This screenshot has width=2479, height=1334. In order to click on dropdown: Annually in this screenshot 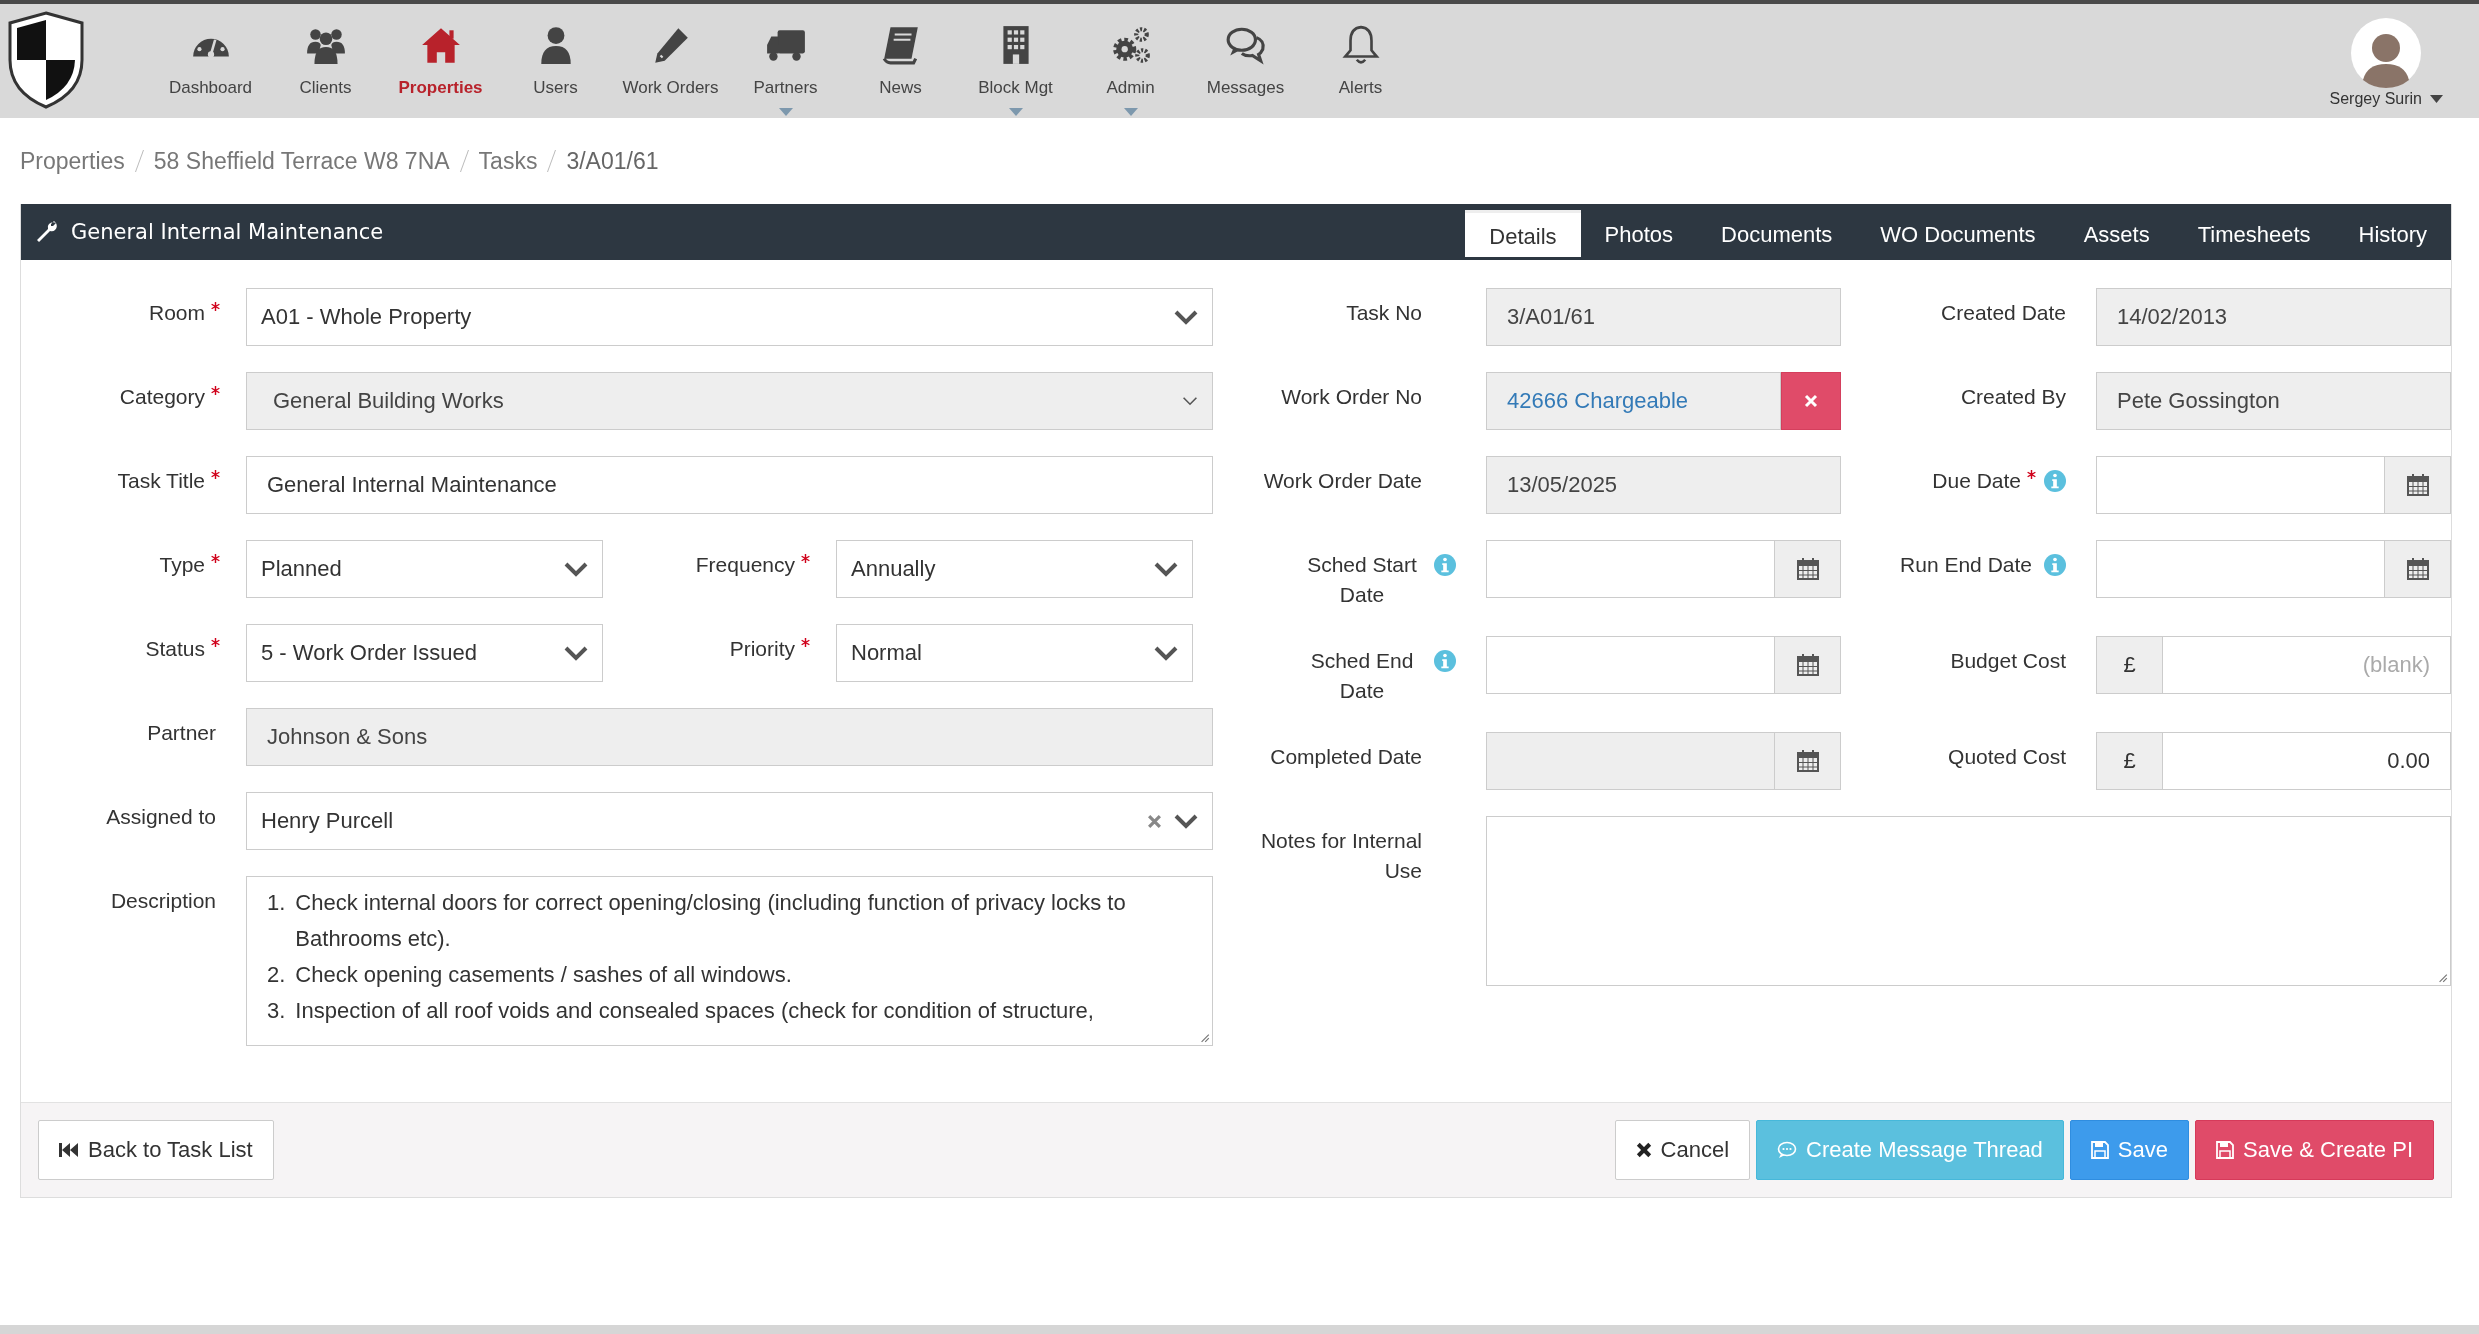, I will do `click(1014, 569)`.